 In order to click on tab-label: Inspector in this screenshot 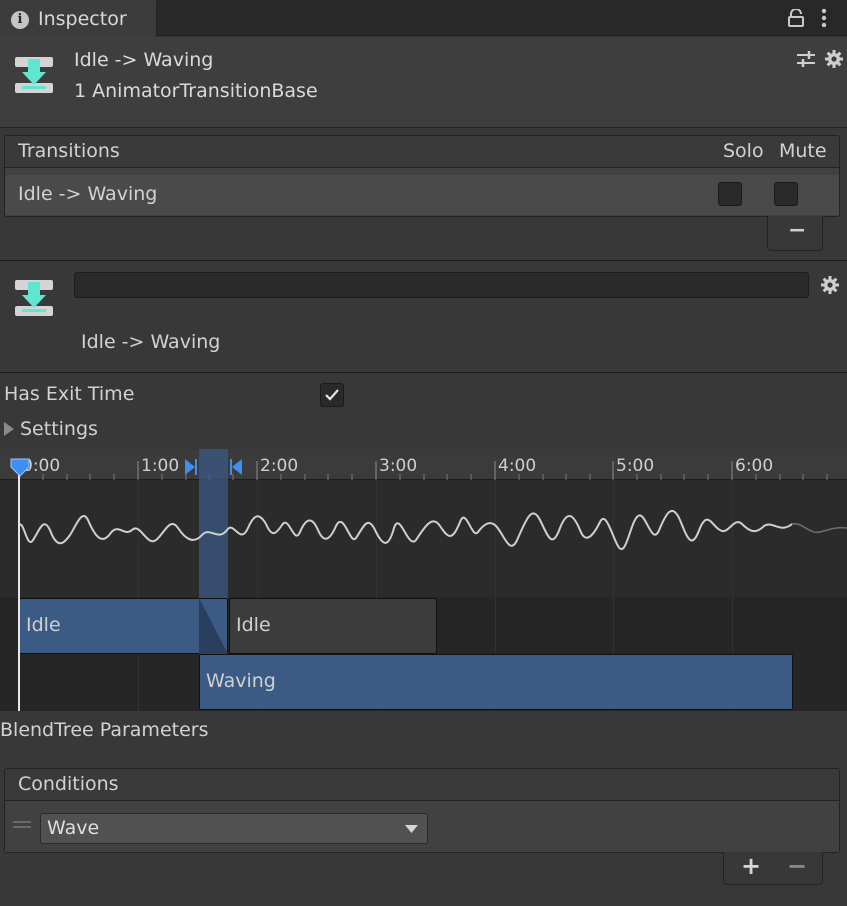, I will do `click(82, 19)`.